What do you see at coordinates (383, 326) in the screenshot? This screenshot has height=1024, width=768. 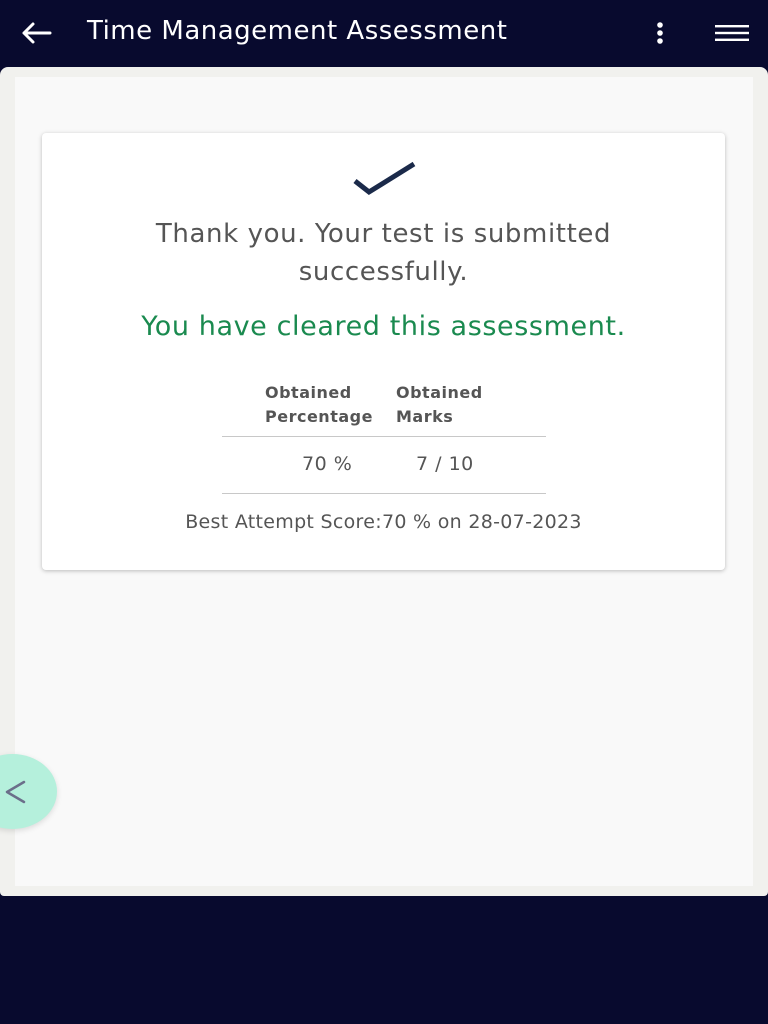 I see `cleared-message: You have cleared this assessment.` at bounding box center [383, 326].